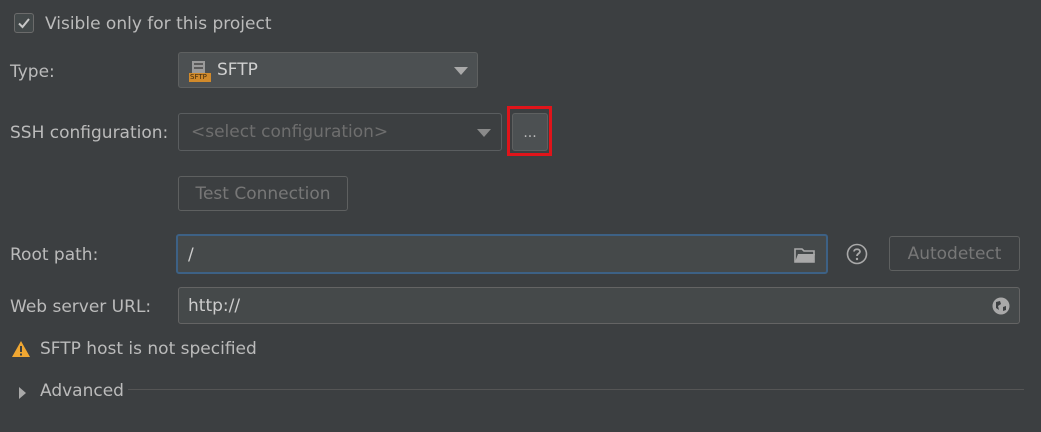 This screenshot has height=432, width=1041. Describe the element at coordinates (1001, 308) in the screenshot. I see `globe-icon` at that location.